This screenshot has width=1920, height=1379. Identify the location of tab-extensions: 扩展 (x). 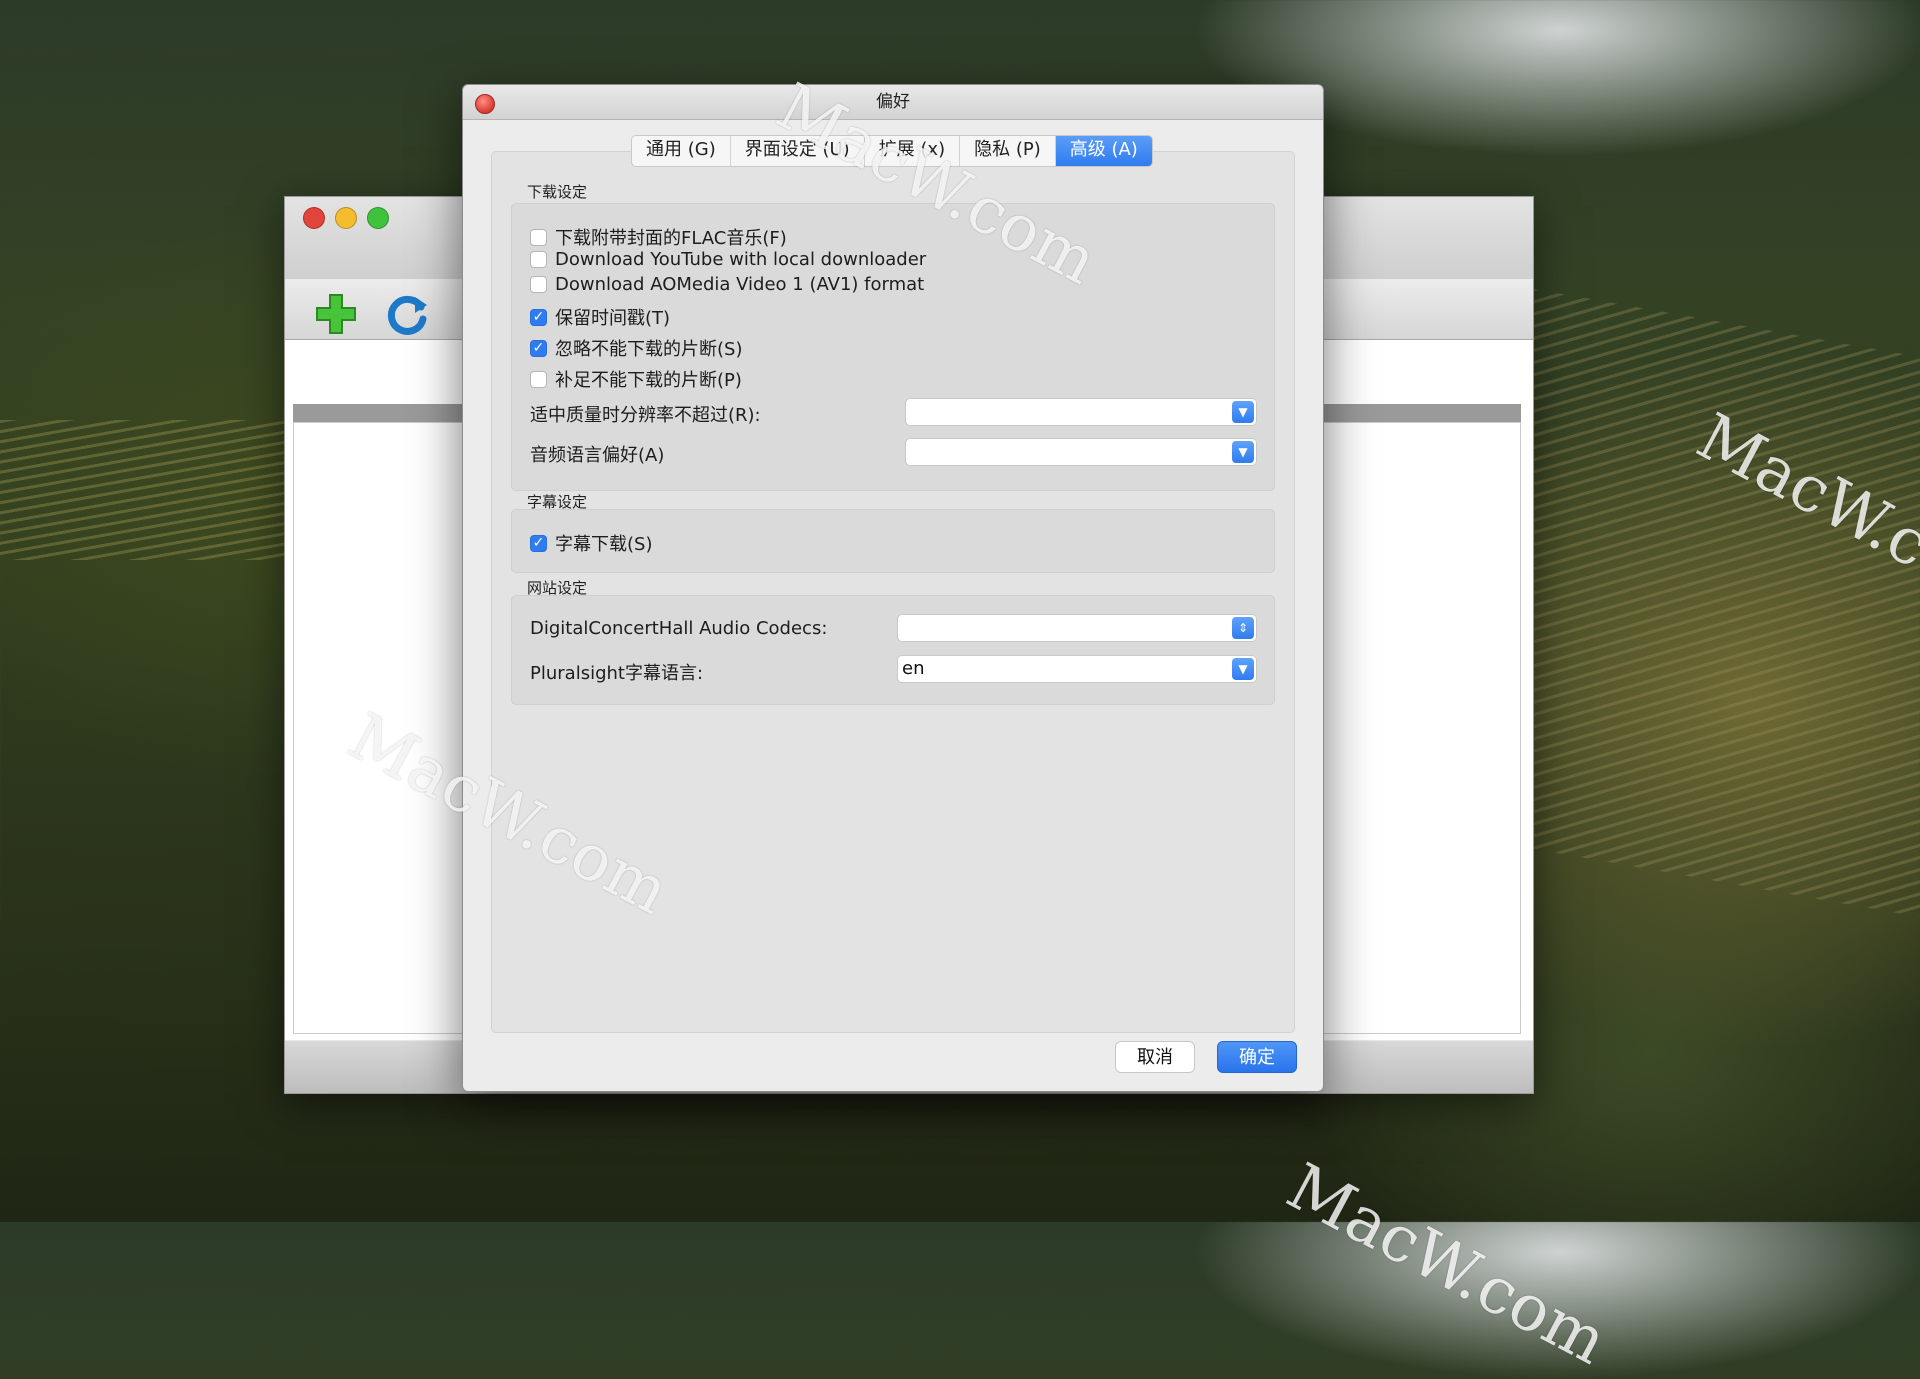
(913, 151).